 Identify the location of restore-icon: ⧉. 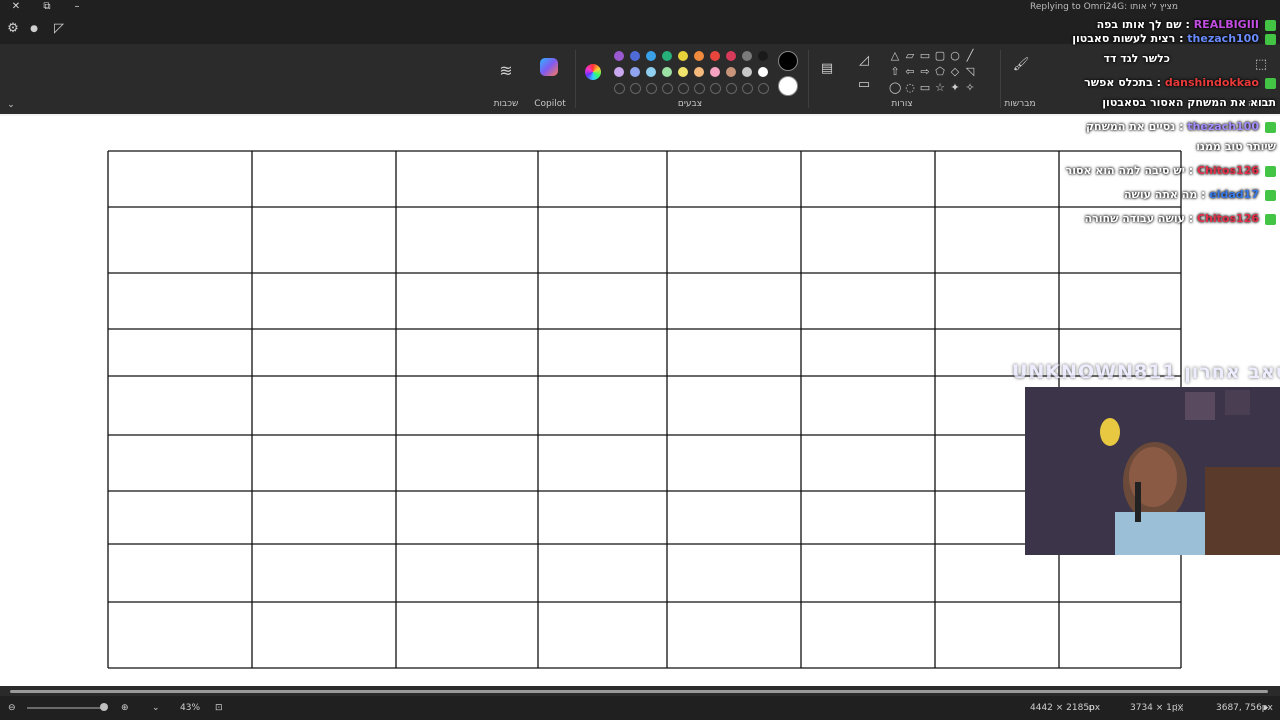
(47, 7).